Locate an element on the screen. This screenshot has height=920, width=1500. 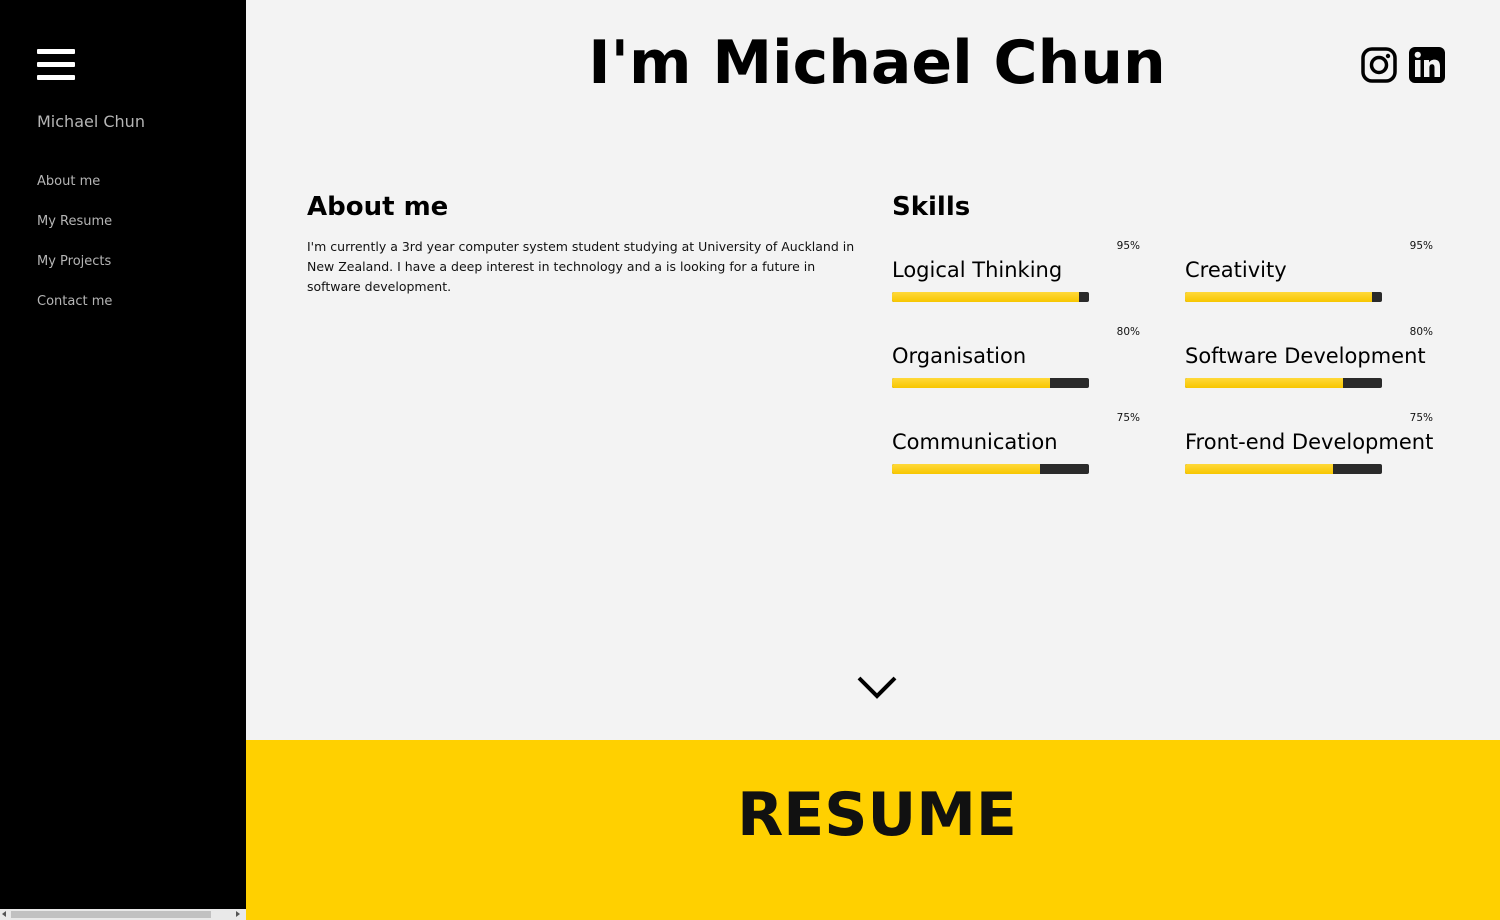
skills-heading: Skills is located at coordinates (931, 207).